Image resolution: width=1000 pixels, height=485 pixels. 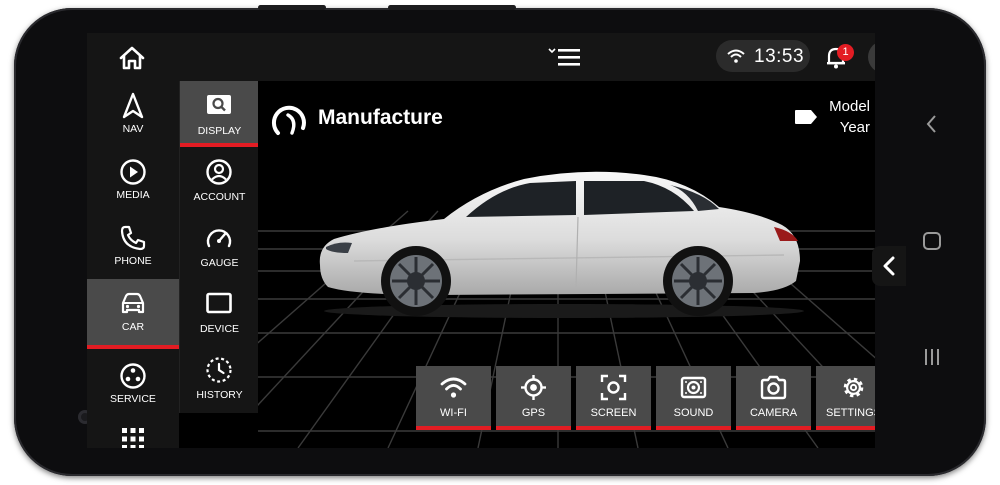 I want to click on tile-gps: GPS, so click(x=533, y=398).